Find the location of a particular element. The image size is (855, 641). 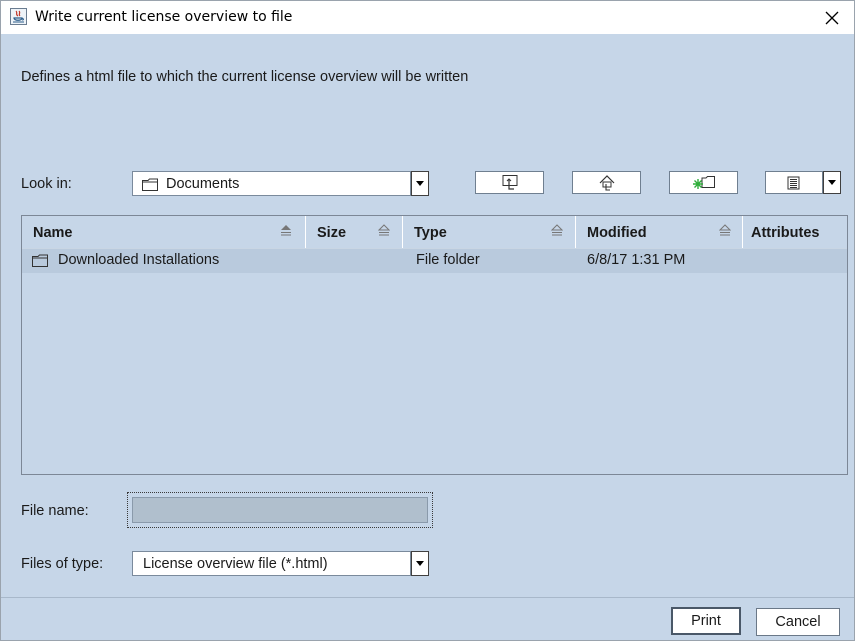

table-header: Name Size Type Modified Attributes is located at coordinates (434, 232).